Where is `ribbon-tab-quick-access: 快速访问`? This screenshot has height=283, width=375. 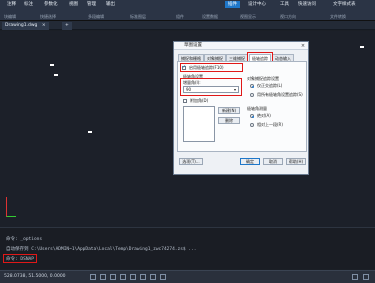 ribbon-tab-quick-access: 快速访问 is located at coordinates (307, 4).